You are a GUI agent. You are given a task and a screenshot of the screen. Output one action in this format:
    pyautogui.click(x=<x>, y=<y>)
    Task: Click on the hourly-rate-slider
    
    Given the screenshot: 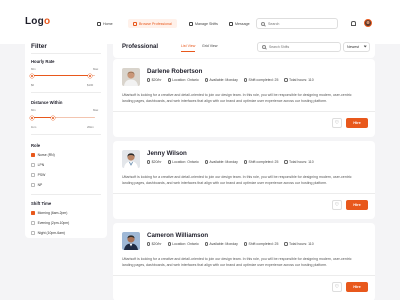 What is the action you would take?
    pyautogui.click(x=62, y=75)
    